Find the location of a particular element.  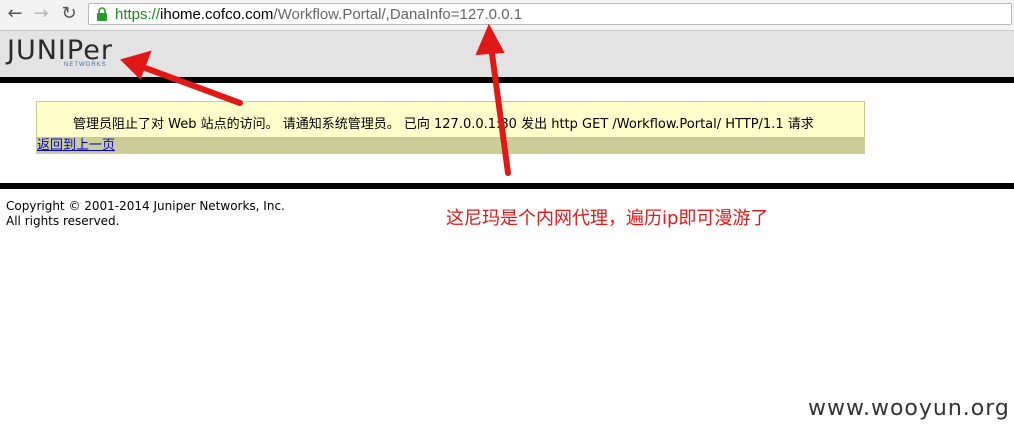

header-divider is located at coordinates (507, 80).